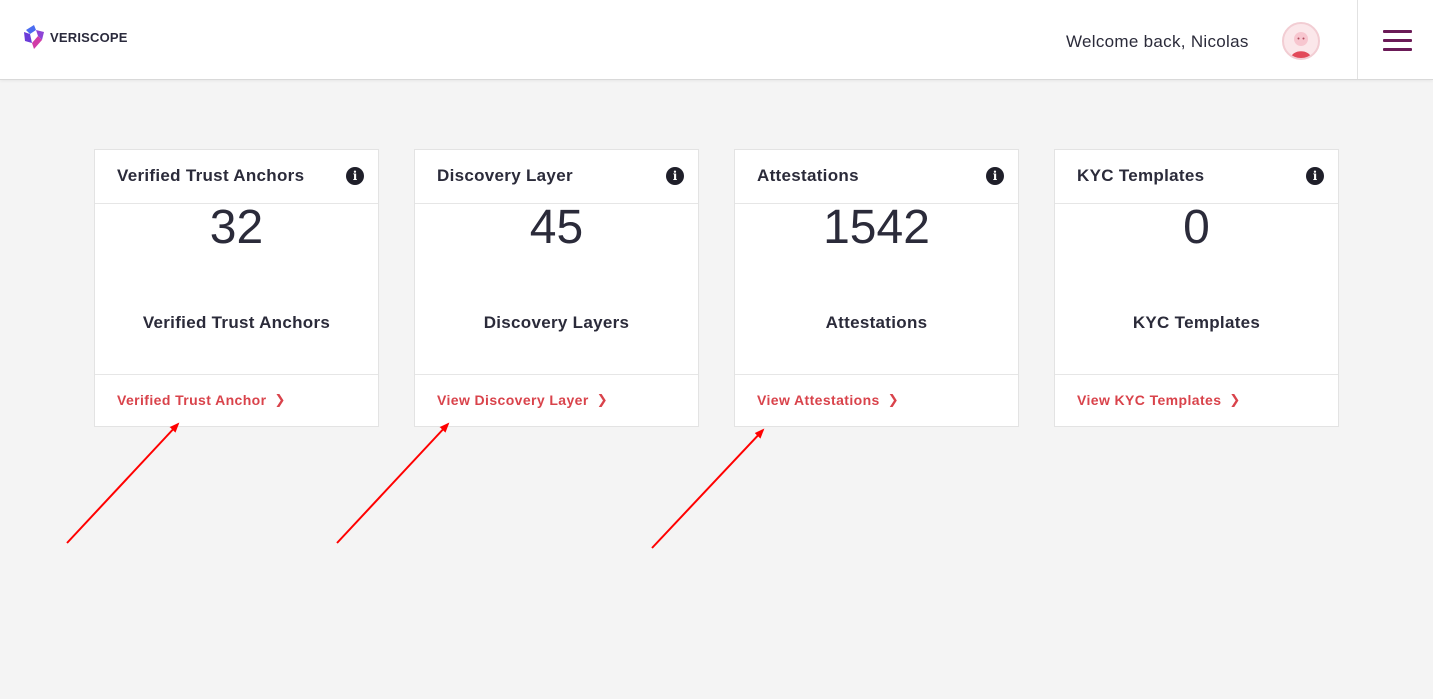 The width and height of the screenshot is (1433, 699). I want to click on card-footer: Verified Trust Anchor ❯, so click(236, 401).